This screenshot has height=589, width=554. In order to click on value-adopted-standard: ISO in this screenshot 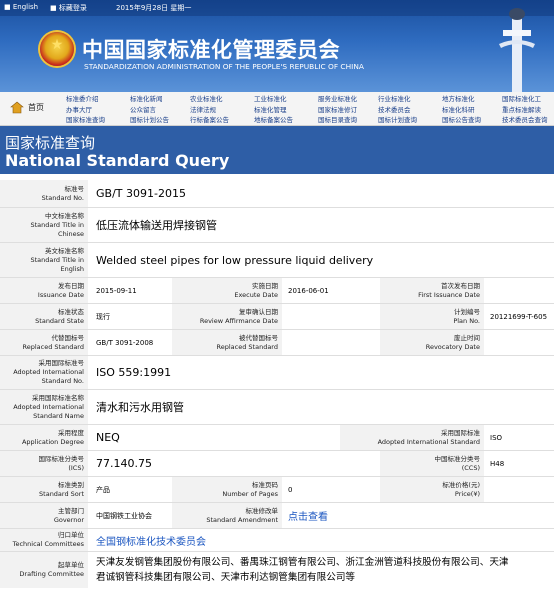, I will do `click(496, 437)`.